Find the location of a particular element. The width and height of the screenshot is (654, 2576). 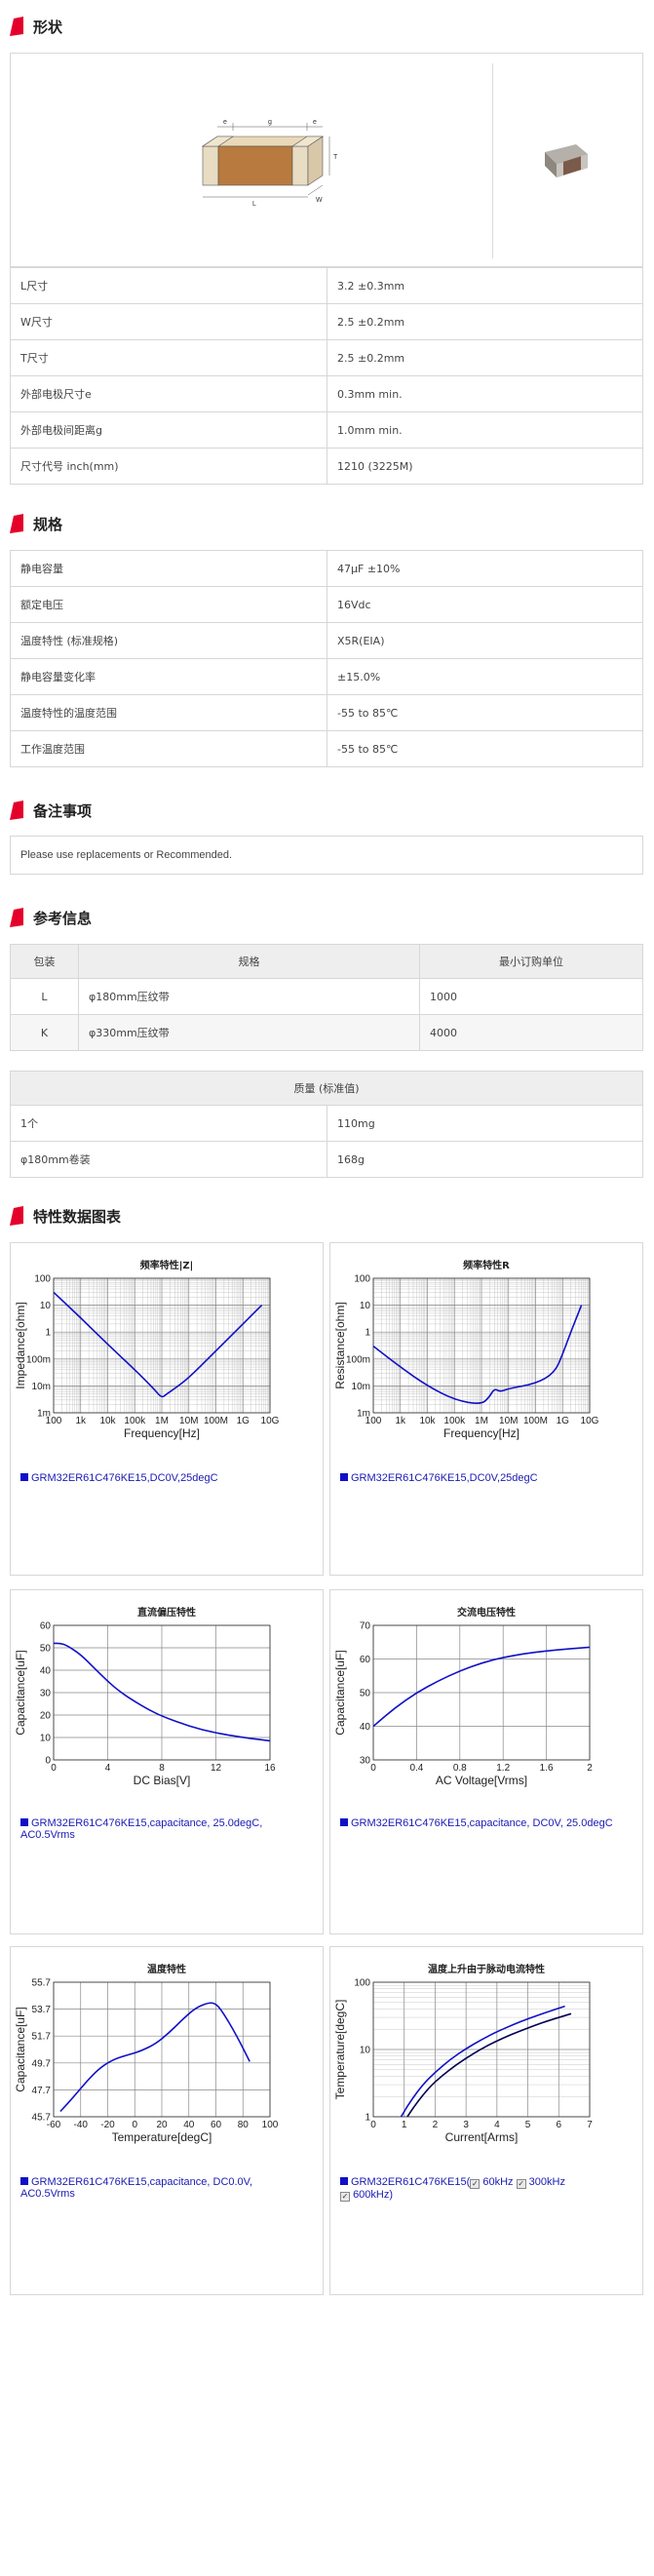

y-tick-label: 100 is located at coordinates (362, 1279).